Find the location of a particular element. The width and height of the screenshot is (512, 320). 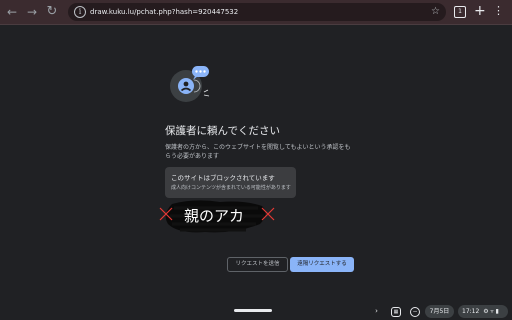

bookmark-star-icon: ☆ is located at coordinates (435, 12).